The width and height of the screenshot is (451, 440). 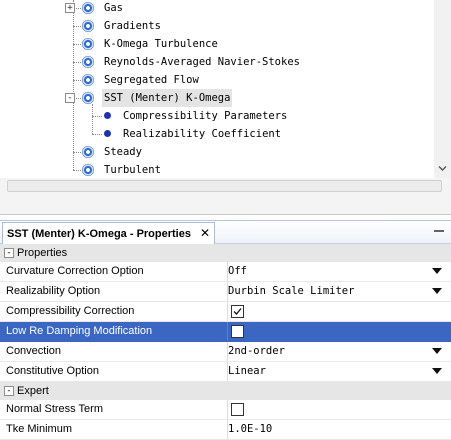 I want to click on property-row-low-re-damping-modification: Low Re Damping Modification, so click(x=225, y=332).